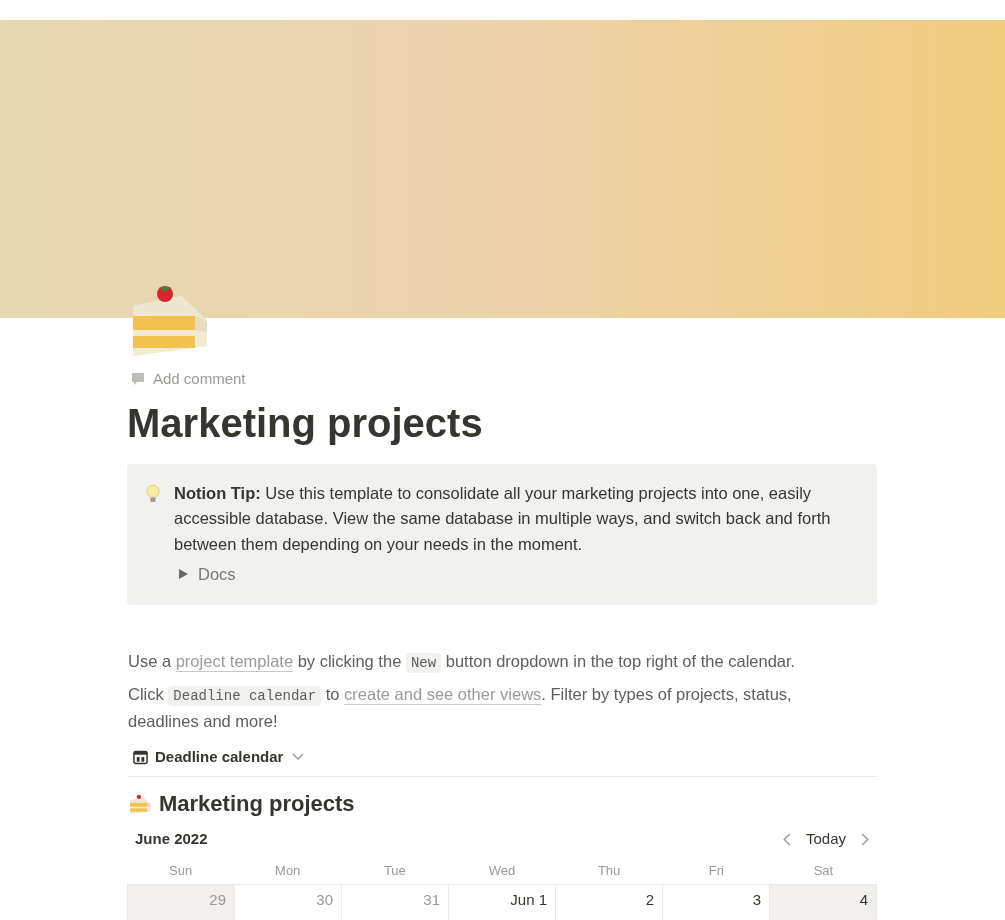  I want to click on lightbulb-icon, so click(153, 493).